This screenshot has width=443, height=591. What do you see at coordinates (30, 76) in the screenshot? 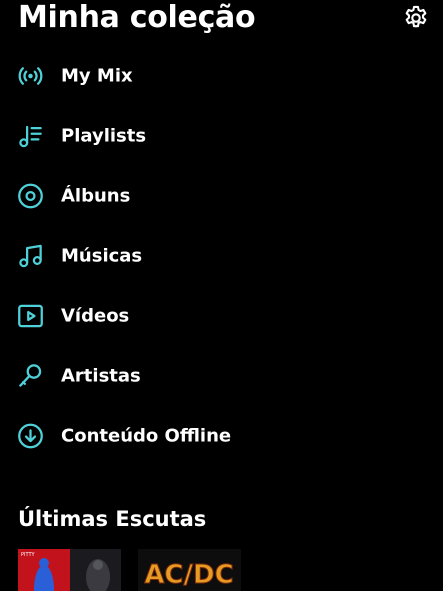
I see `radio-broadcast-icon` at bounding box center [30, 76].